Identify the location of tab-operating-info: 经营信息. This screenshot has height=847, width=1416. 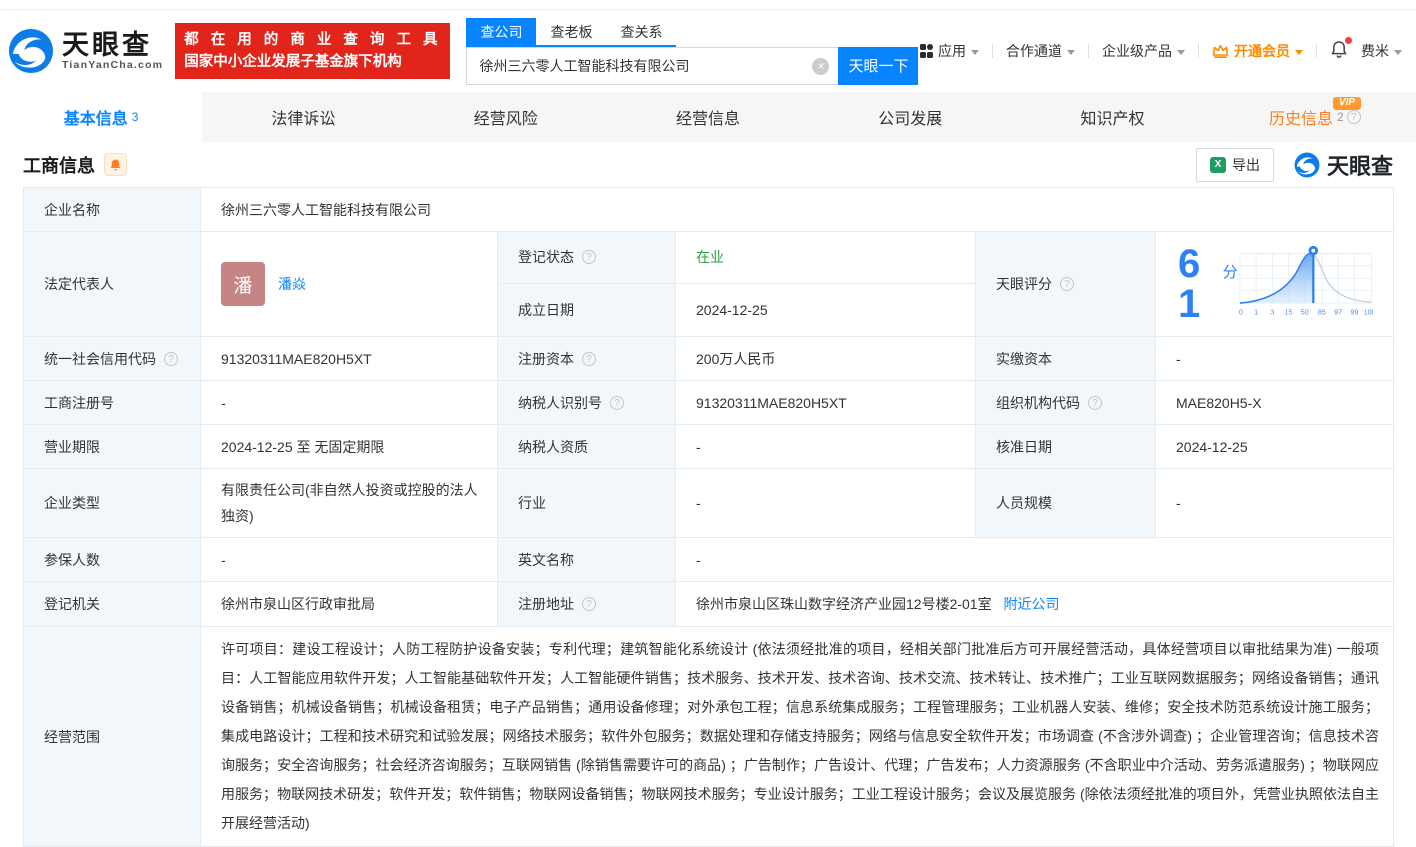
(708, 117).